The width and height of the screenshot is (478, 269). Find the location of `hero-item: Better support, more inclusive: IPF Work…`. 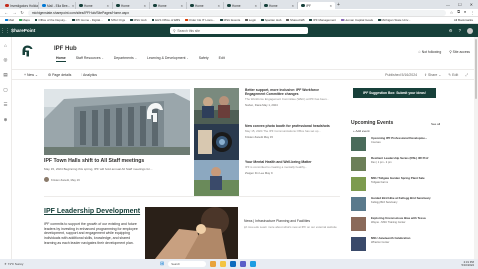

hero-item: Better support, more inclusive: IPF Work… is located at coordinates (267, 106).